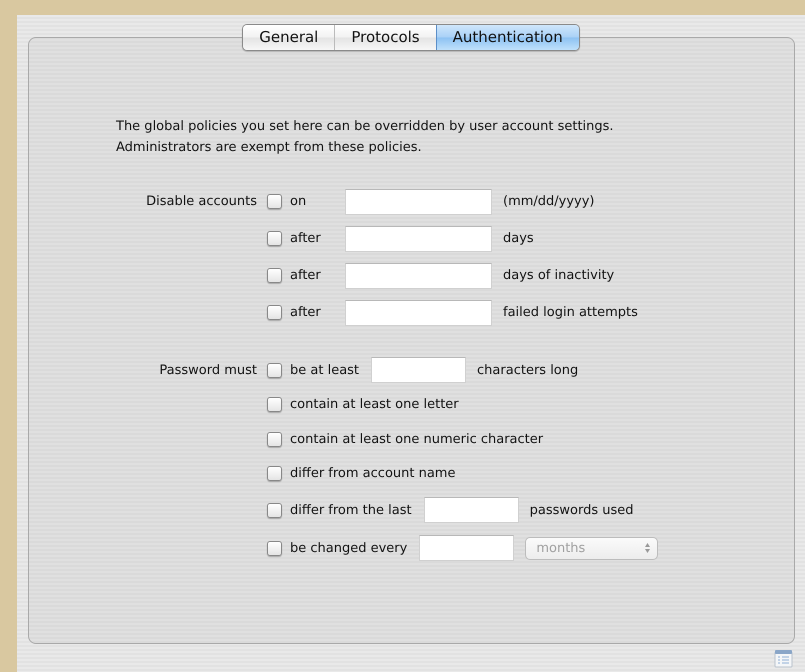  I want to click on checkbox-label: differ from the last, so click(351, 510).